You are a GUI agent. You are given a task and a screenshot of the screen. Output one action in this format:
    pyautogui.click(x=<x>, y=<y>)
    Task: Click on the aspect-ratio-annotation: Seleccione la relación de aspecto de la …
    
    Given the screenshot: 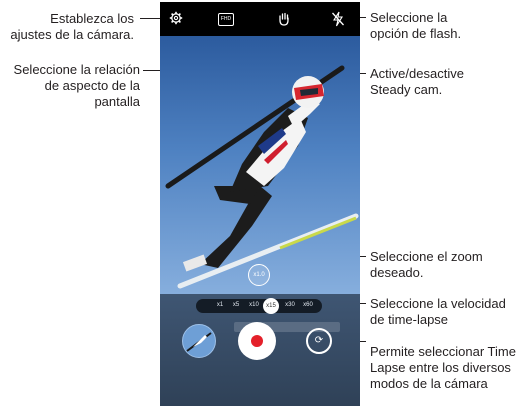 What is the action you would take?
    pyautogui.click(x=76, y=85)
    